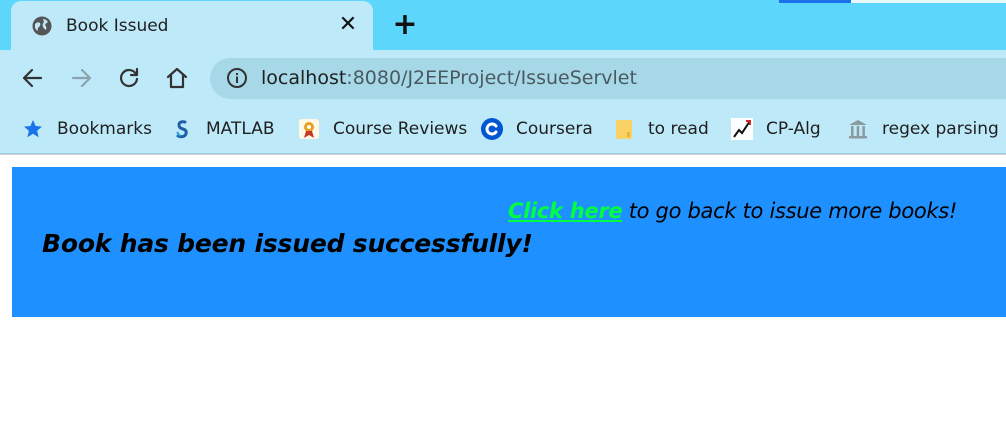  Describe the element at coordinates (117, 26) in the screenshot. I see `tab-title: Book Issued` at that location.